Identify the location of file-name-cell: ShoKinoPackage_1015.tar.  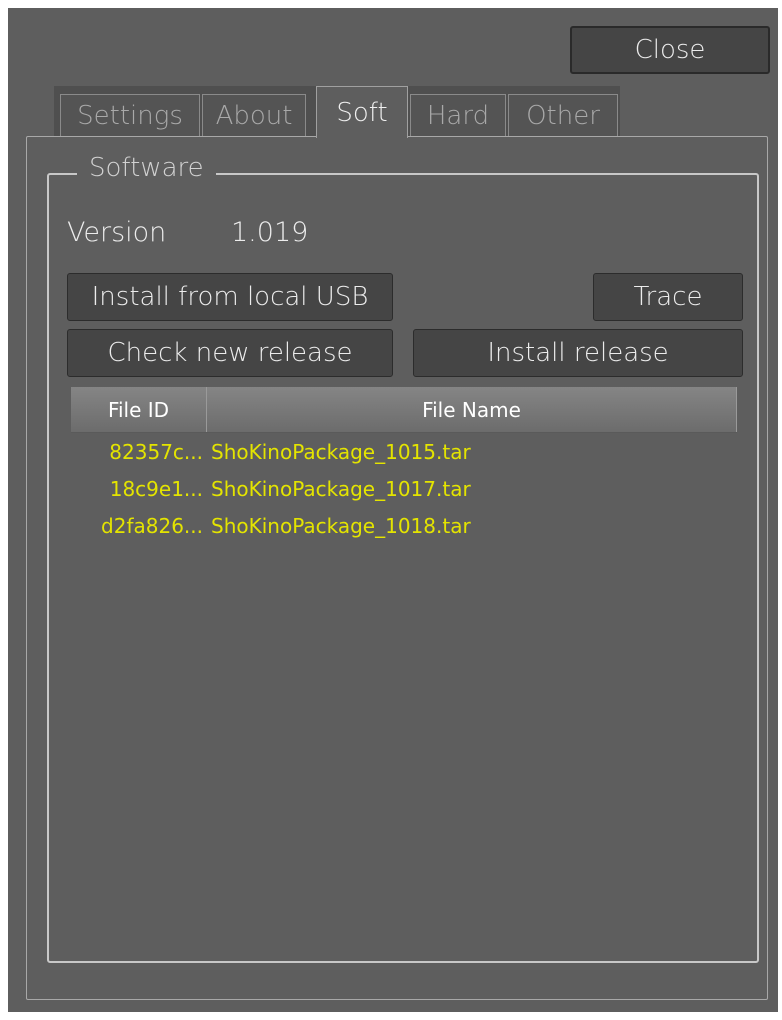
(341, 451).